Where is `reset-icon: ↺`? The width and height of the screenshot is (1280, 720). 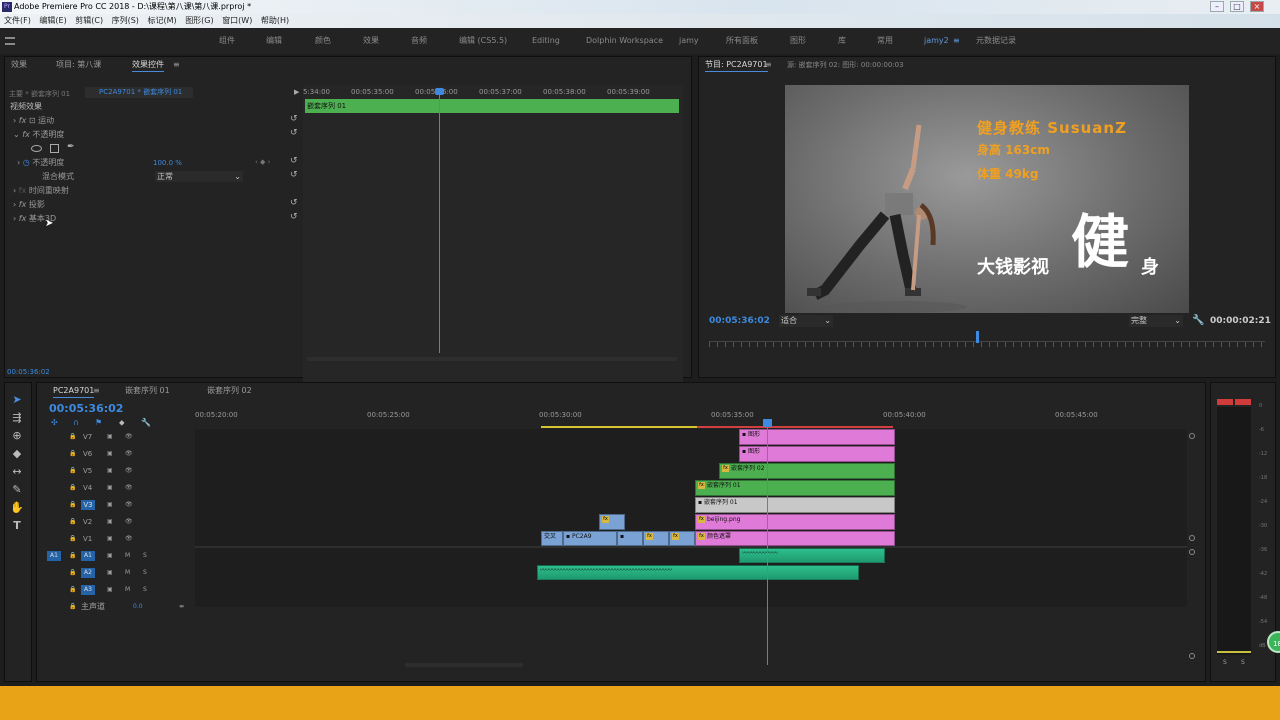
reset-icon: ↺ is located at coordinates (294, 217).